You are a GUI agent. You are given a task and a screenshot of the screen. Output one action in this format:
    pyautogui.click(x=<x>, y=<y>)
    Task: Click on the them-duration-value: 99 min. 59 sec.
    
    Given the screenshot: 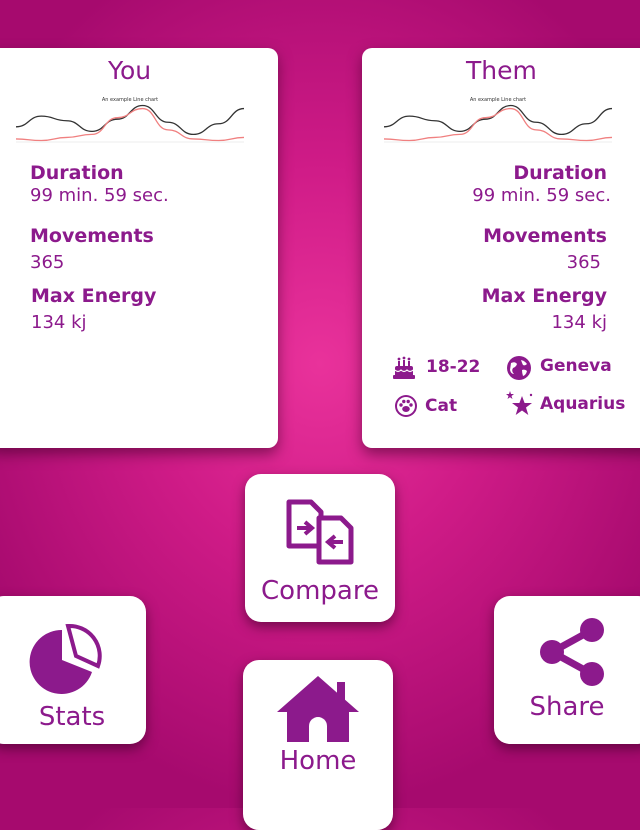 What is the action you would take?
    pyautogui.click(x=541, y=195)
    